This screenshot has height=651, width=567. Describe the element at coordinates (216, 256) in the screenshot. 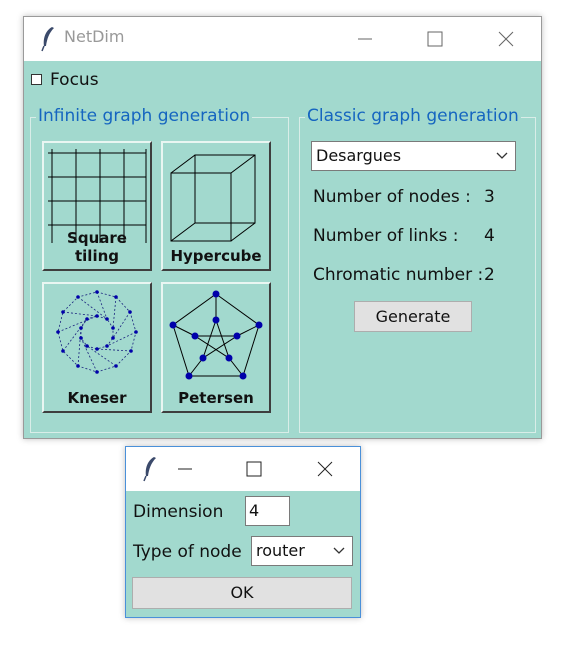

I see `hypercube-label: Hypercube` at that location.